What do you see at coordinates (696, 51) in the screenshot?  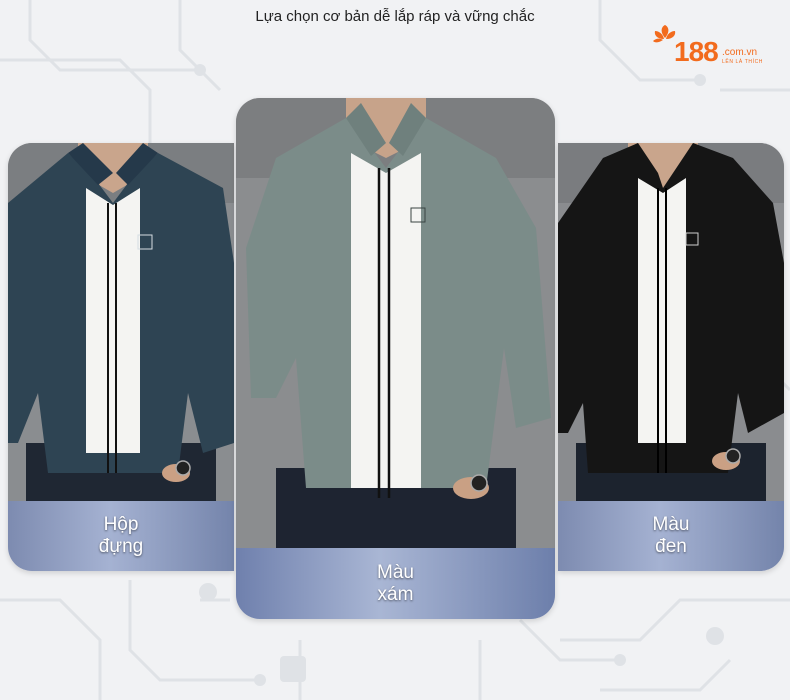 I see `logo-number: 188` at bounding box center [696, 51].